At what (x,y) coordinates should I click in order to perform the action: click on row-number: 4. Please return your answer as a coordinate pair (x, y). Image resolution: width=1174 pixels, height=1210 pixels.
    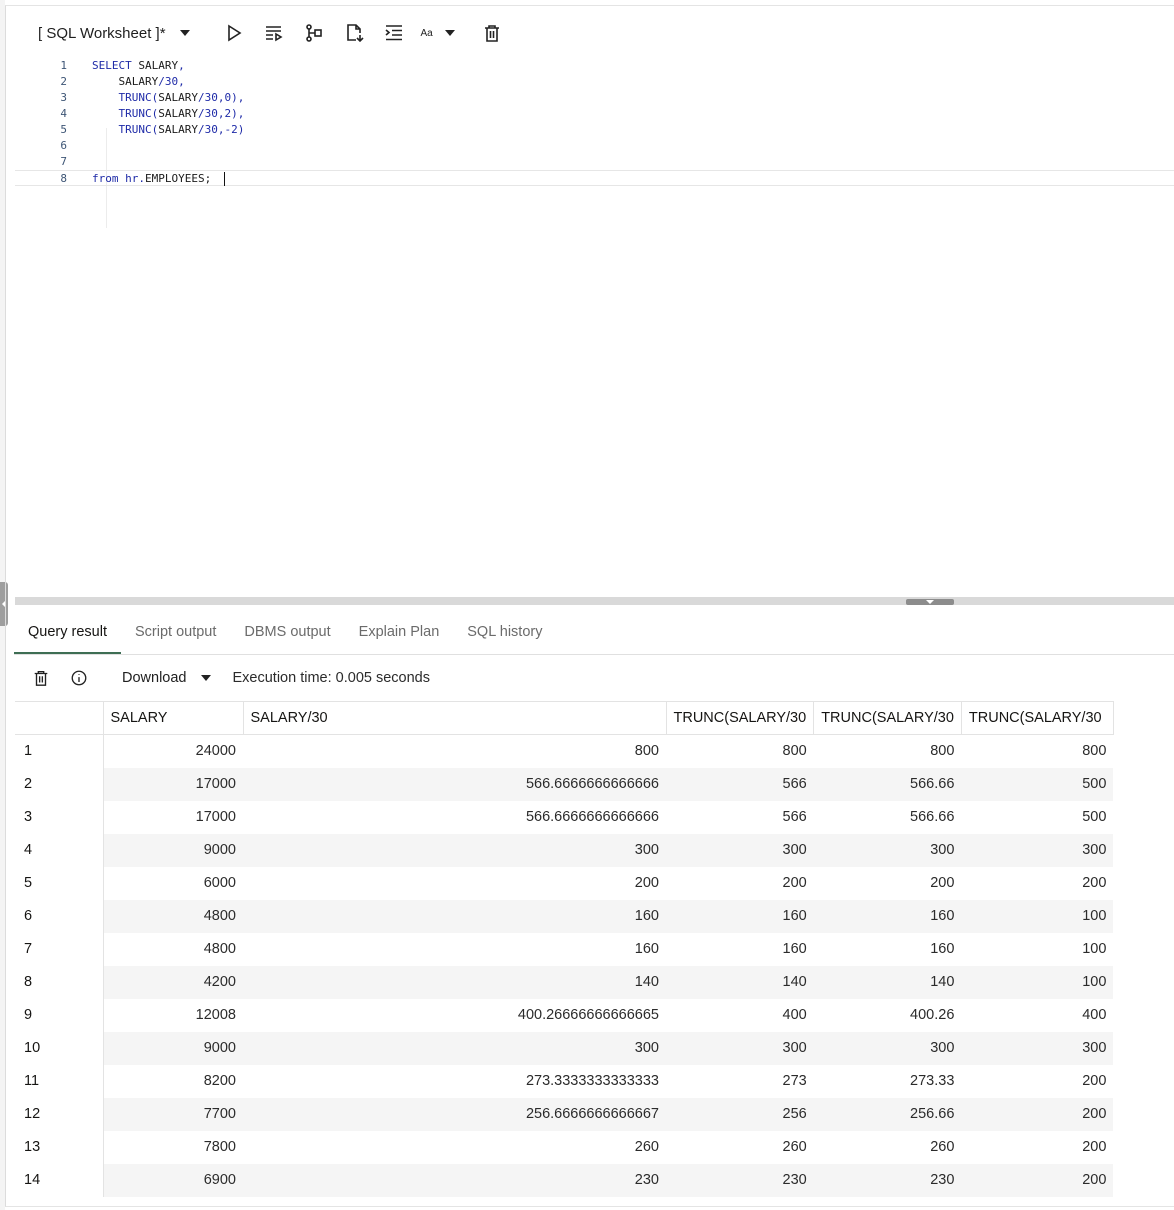
    Looking at the image, I should click on (59, 850).